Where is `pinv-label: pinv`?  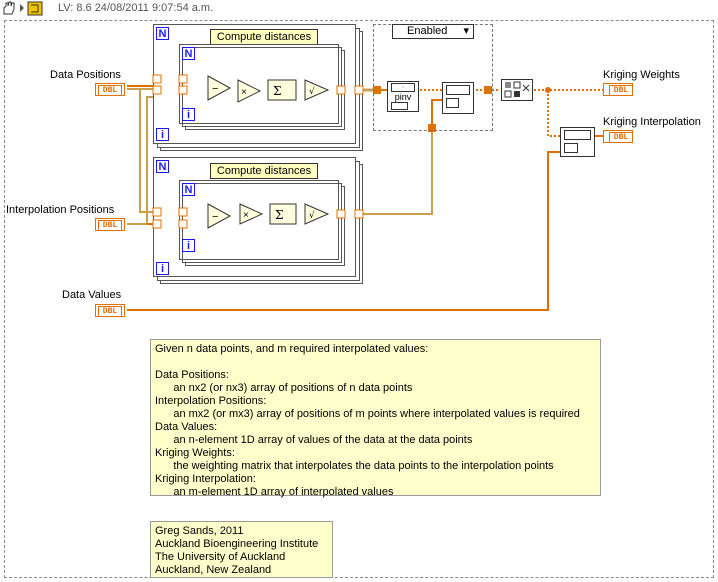 pinv-label: pinv is located at coordinates (403, 97).